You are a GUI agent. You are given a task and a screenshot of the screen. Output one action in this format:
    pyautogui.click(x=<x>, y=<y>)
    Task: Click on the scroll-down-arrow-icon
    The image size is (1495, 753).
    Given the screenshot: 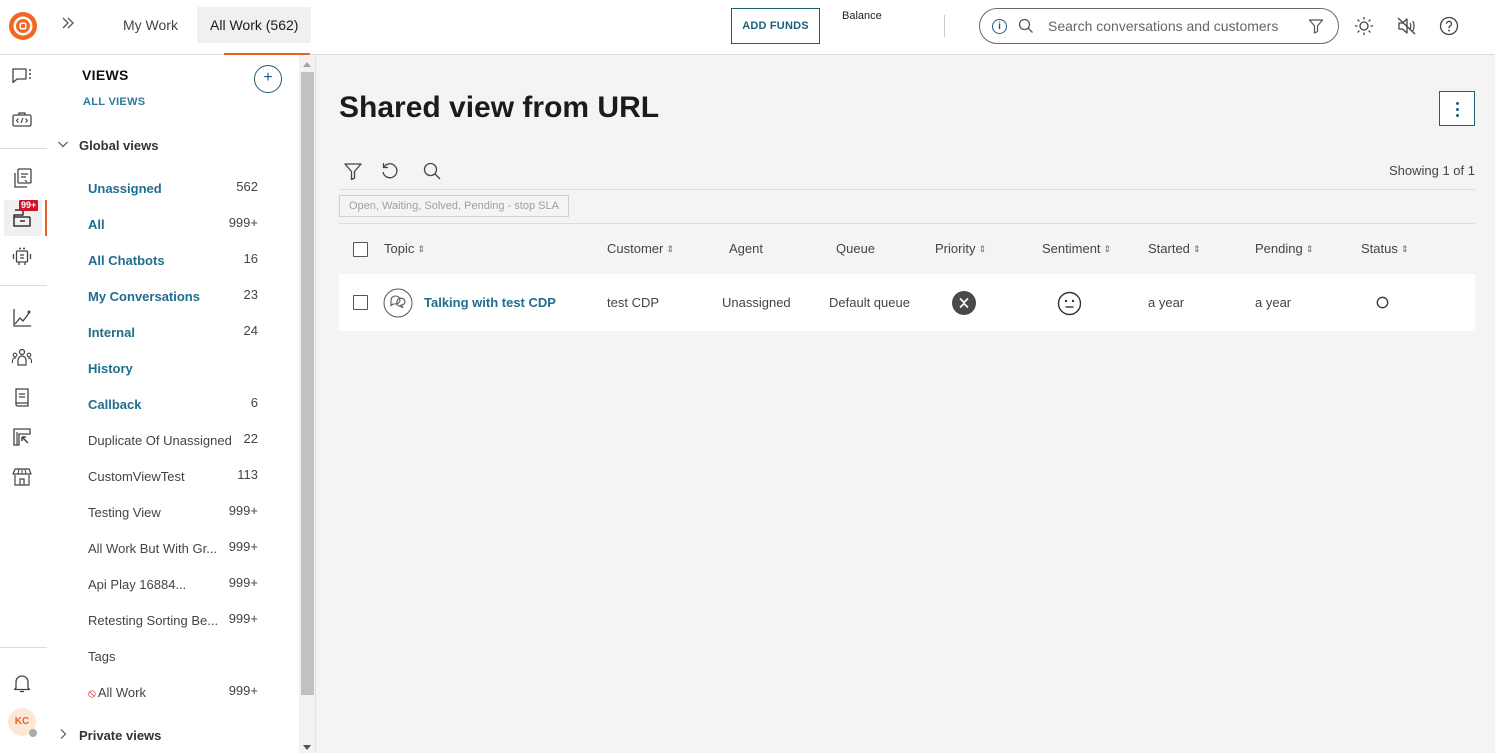 What is the action you would take?
    pyautogui.click(x=307, y=747)
    